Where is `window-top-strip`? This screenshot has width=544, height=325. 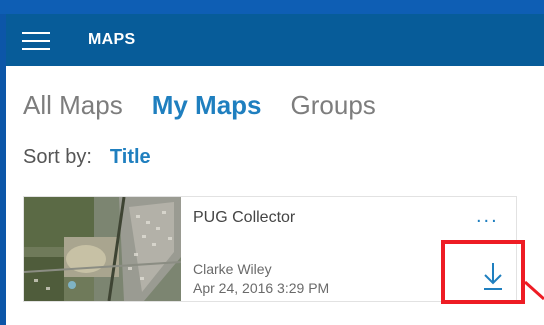
window-top-strip is located at coordinates (272, 7).